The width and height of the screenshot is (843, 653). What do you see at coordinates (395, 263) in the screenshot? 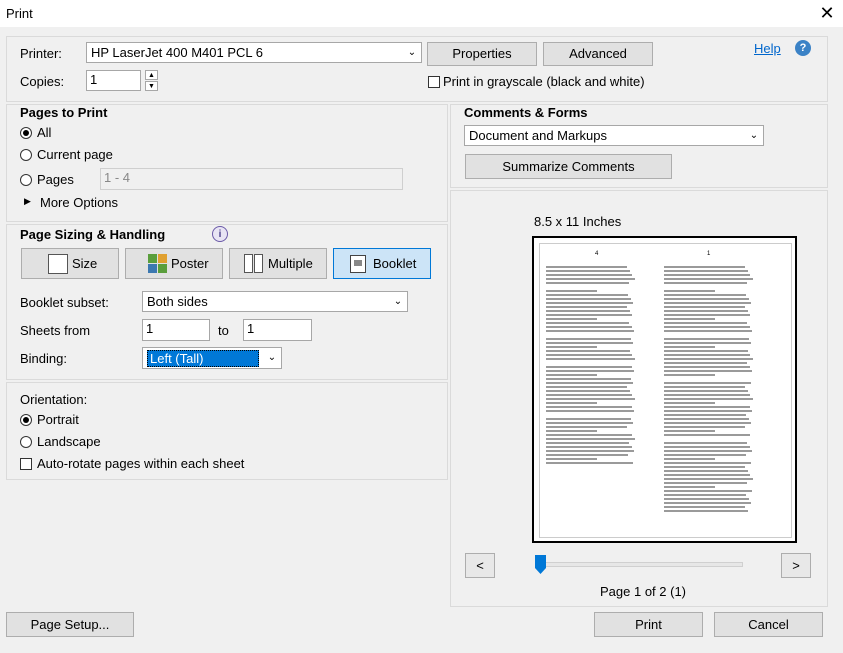
I see `booklet-mode-label: Booklet` at bounding box center [395, 263].